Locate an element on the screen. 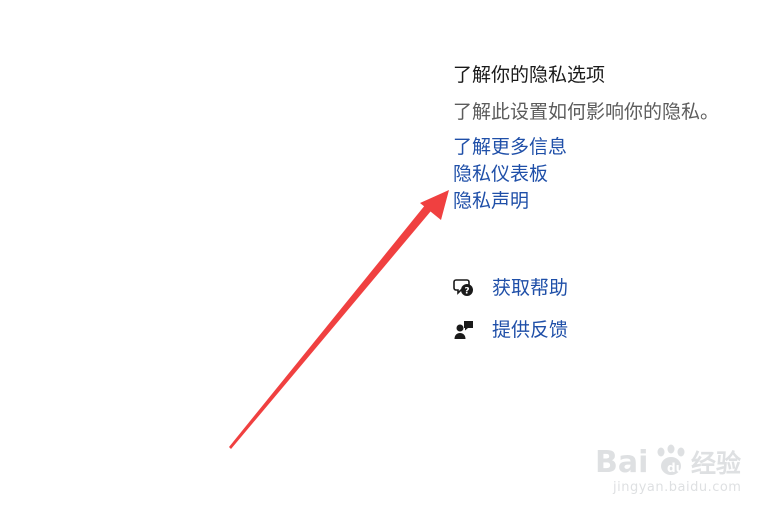  help-chat-icon: ? is located at coordinates (464, 288).